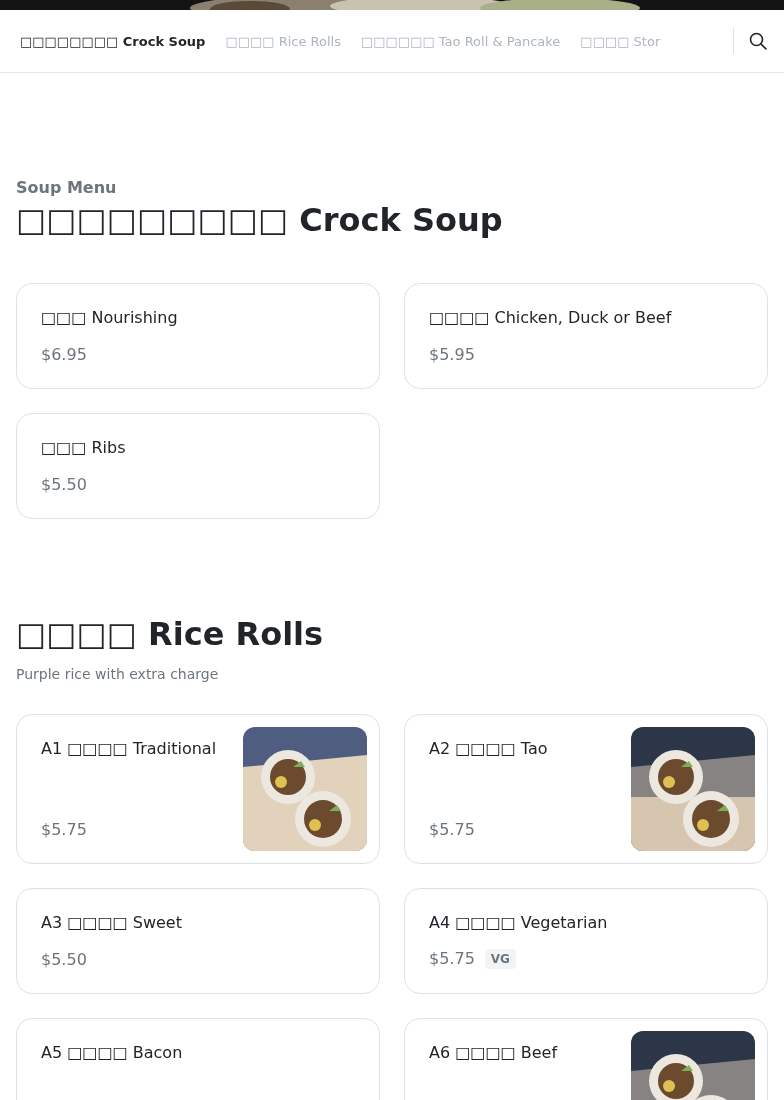  Describe the element at coordinates (112, 922) in the screenshot. I see `item-name: A3 □□□□ Sweet` at that location.